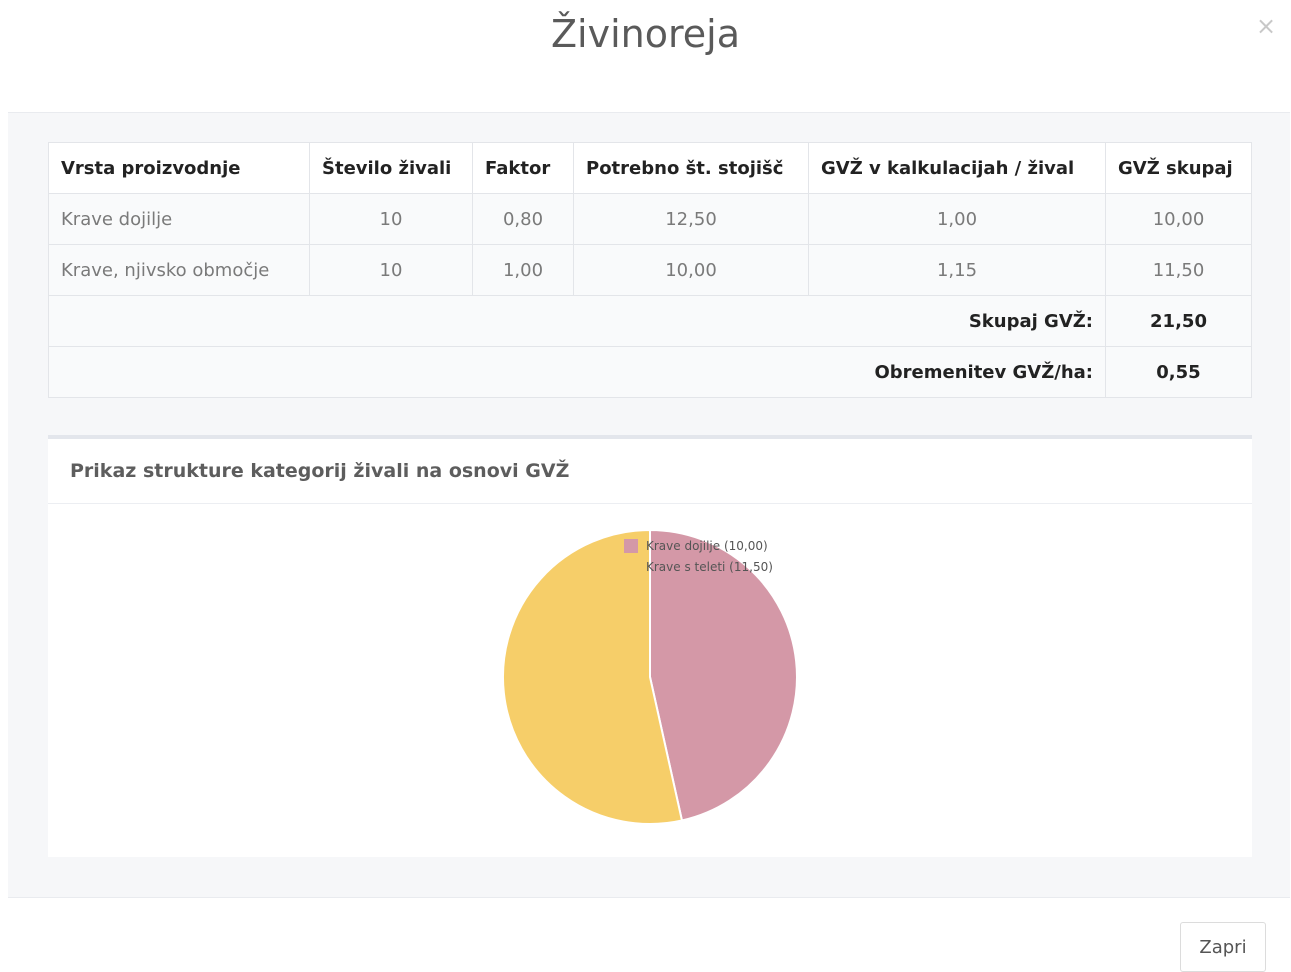  Describe the element at coordinates (691, 168) in the screenshot. I see `col-header-required-stalls: Potrebno št. stojišč` at that location.